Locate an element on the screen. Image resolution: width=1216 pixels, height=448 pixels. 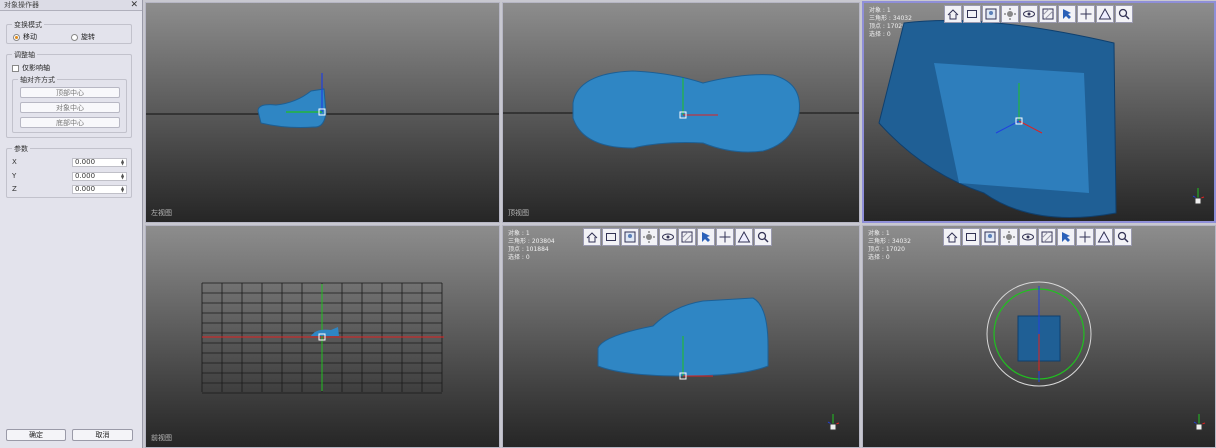
radio-rotate-indicator is located at coordinates (74, 37).